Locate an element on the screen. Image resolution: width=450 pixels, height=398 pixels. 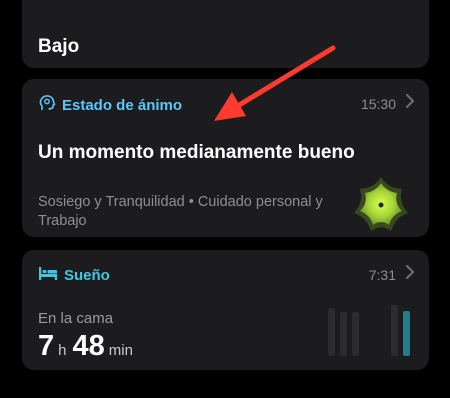
bed-icon is located at coordinates (48, 275).